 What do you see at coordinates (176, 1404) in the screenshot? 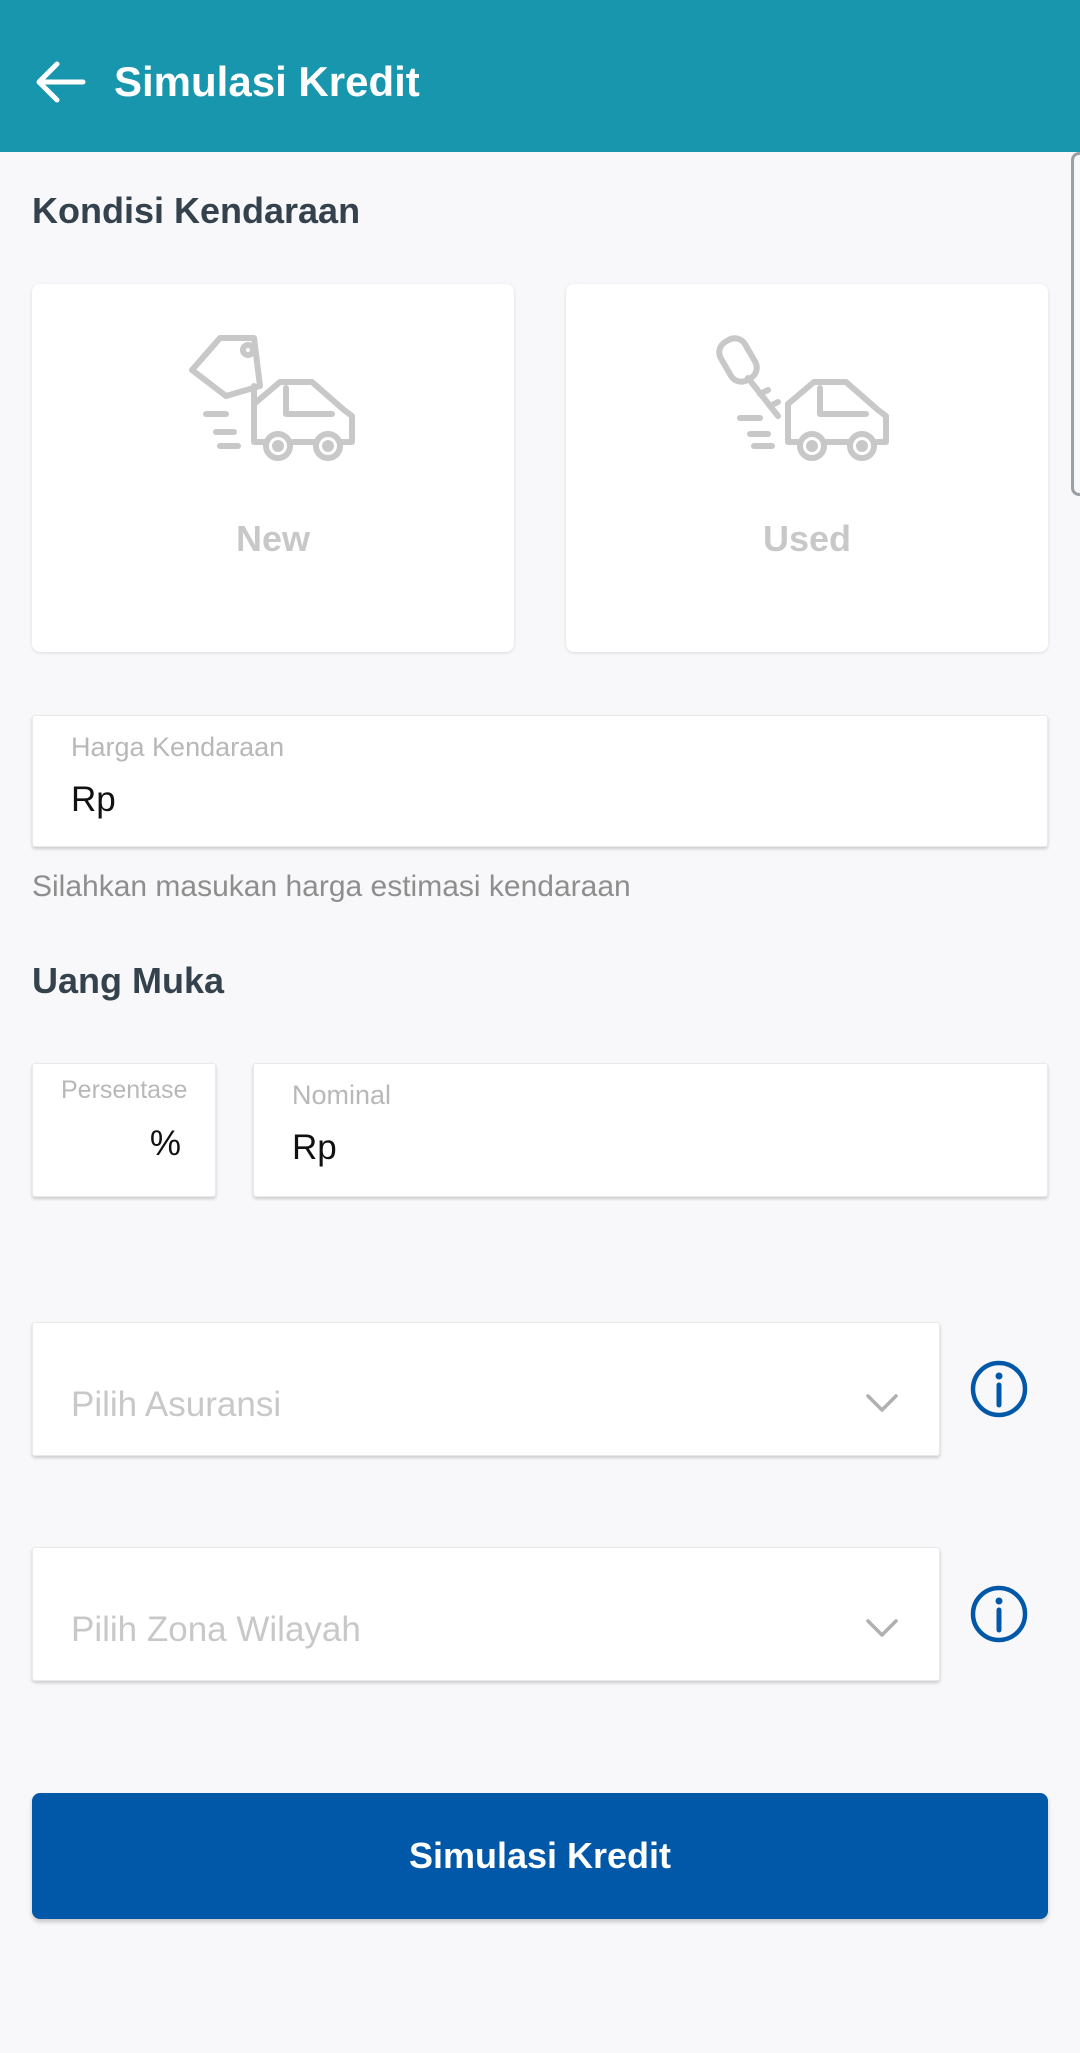
I see `insurance-placeholder: Pilih Asuransi` at bounding box center [176, 1404].